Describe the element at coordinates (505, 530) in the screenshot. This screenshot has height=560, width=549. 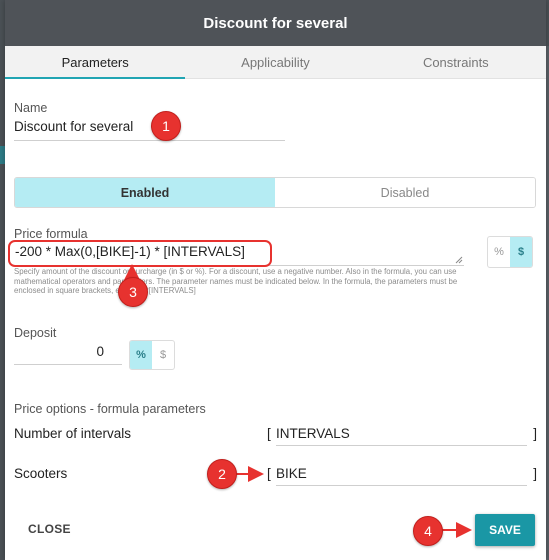
I see `save-button: SAVE` at that location.